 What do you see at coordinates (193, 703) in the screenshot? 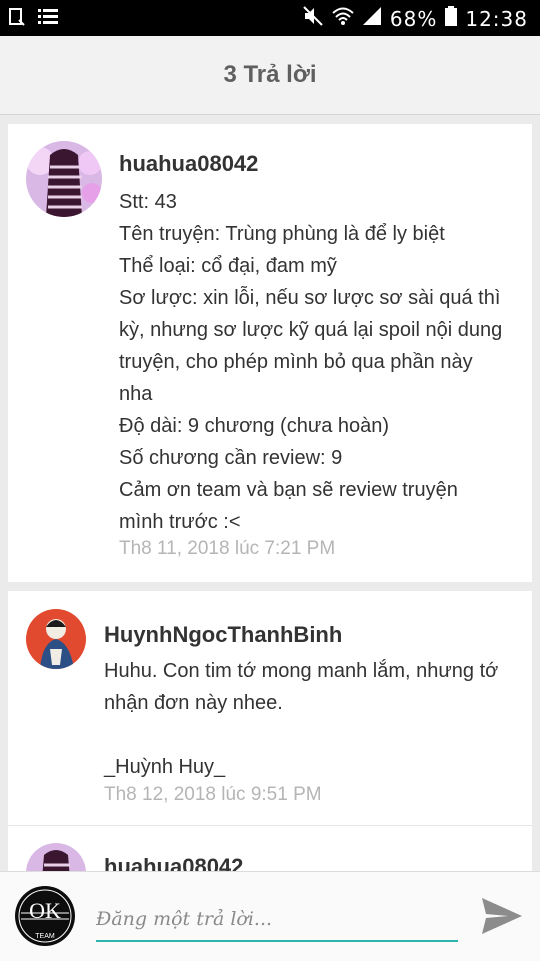
I see `reply-line: nhận đơn này nhee.` at bounding box center [193, 703].